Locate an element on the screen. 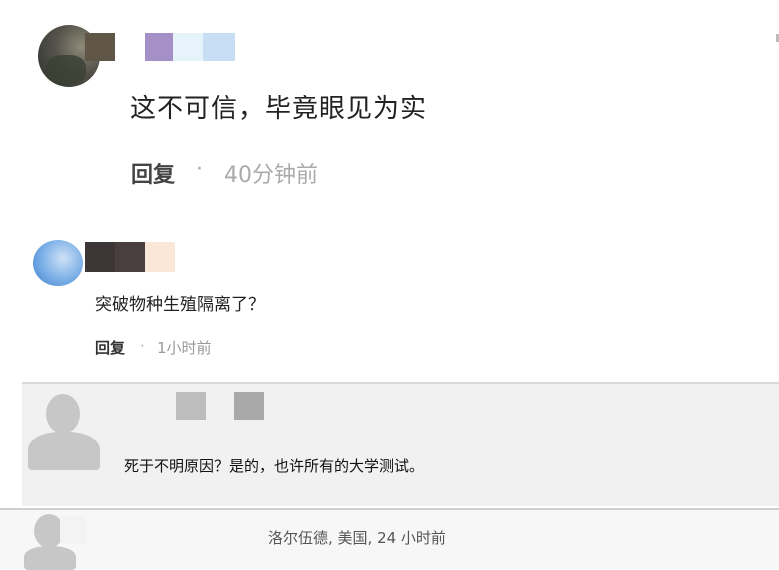 The width and height of the screenshot is (779, 570). avatar is located at coordinates (58, 263).